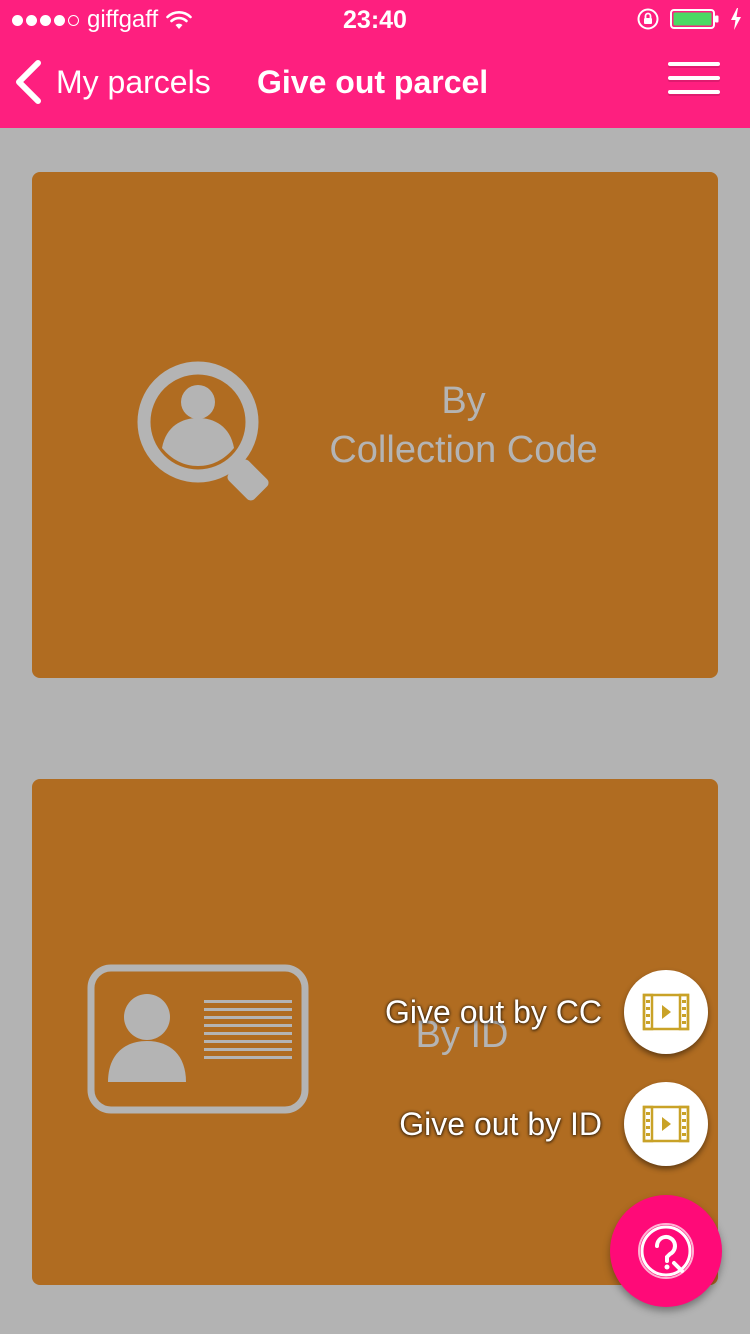 The height and width of the screenshot is (1334, 750). I want to click on collection-code-label-line2: Collection Code, so click(463, 450).